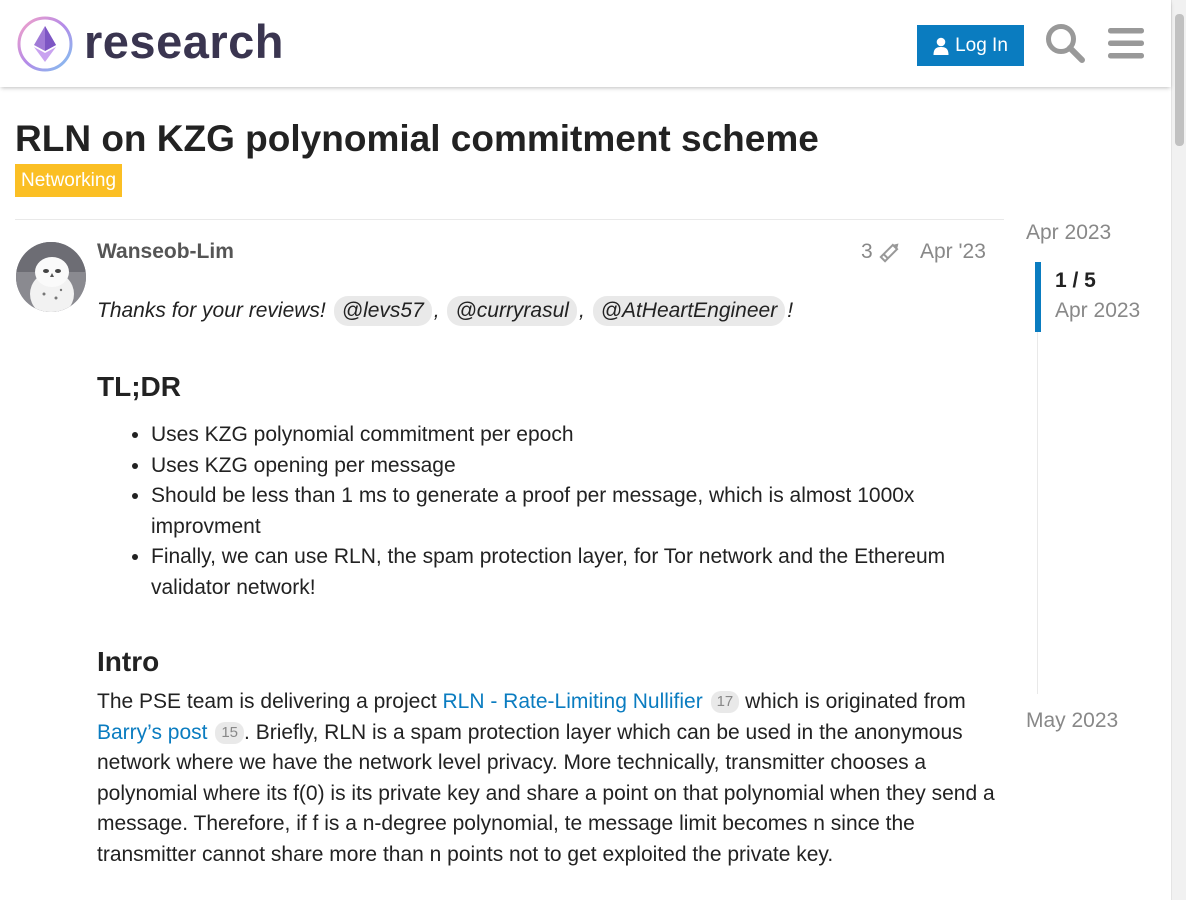 This screenshot has height=900, width=1186. I want to click on edit-count: 3, so click(867, 251).